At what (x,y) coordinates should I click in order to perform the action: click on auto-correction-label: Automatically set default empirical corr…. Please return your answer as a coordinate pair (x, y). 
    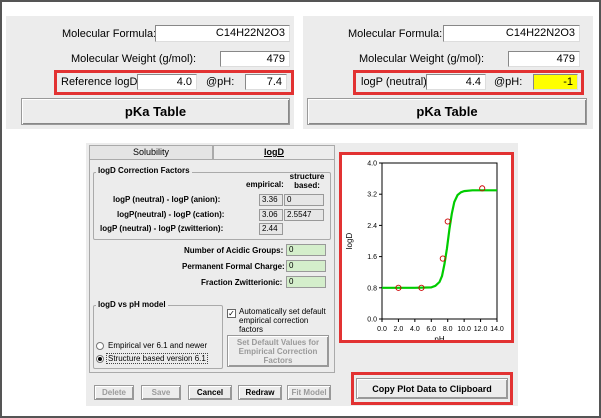
    Looking at the image, I should click on (282, 320).